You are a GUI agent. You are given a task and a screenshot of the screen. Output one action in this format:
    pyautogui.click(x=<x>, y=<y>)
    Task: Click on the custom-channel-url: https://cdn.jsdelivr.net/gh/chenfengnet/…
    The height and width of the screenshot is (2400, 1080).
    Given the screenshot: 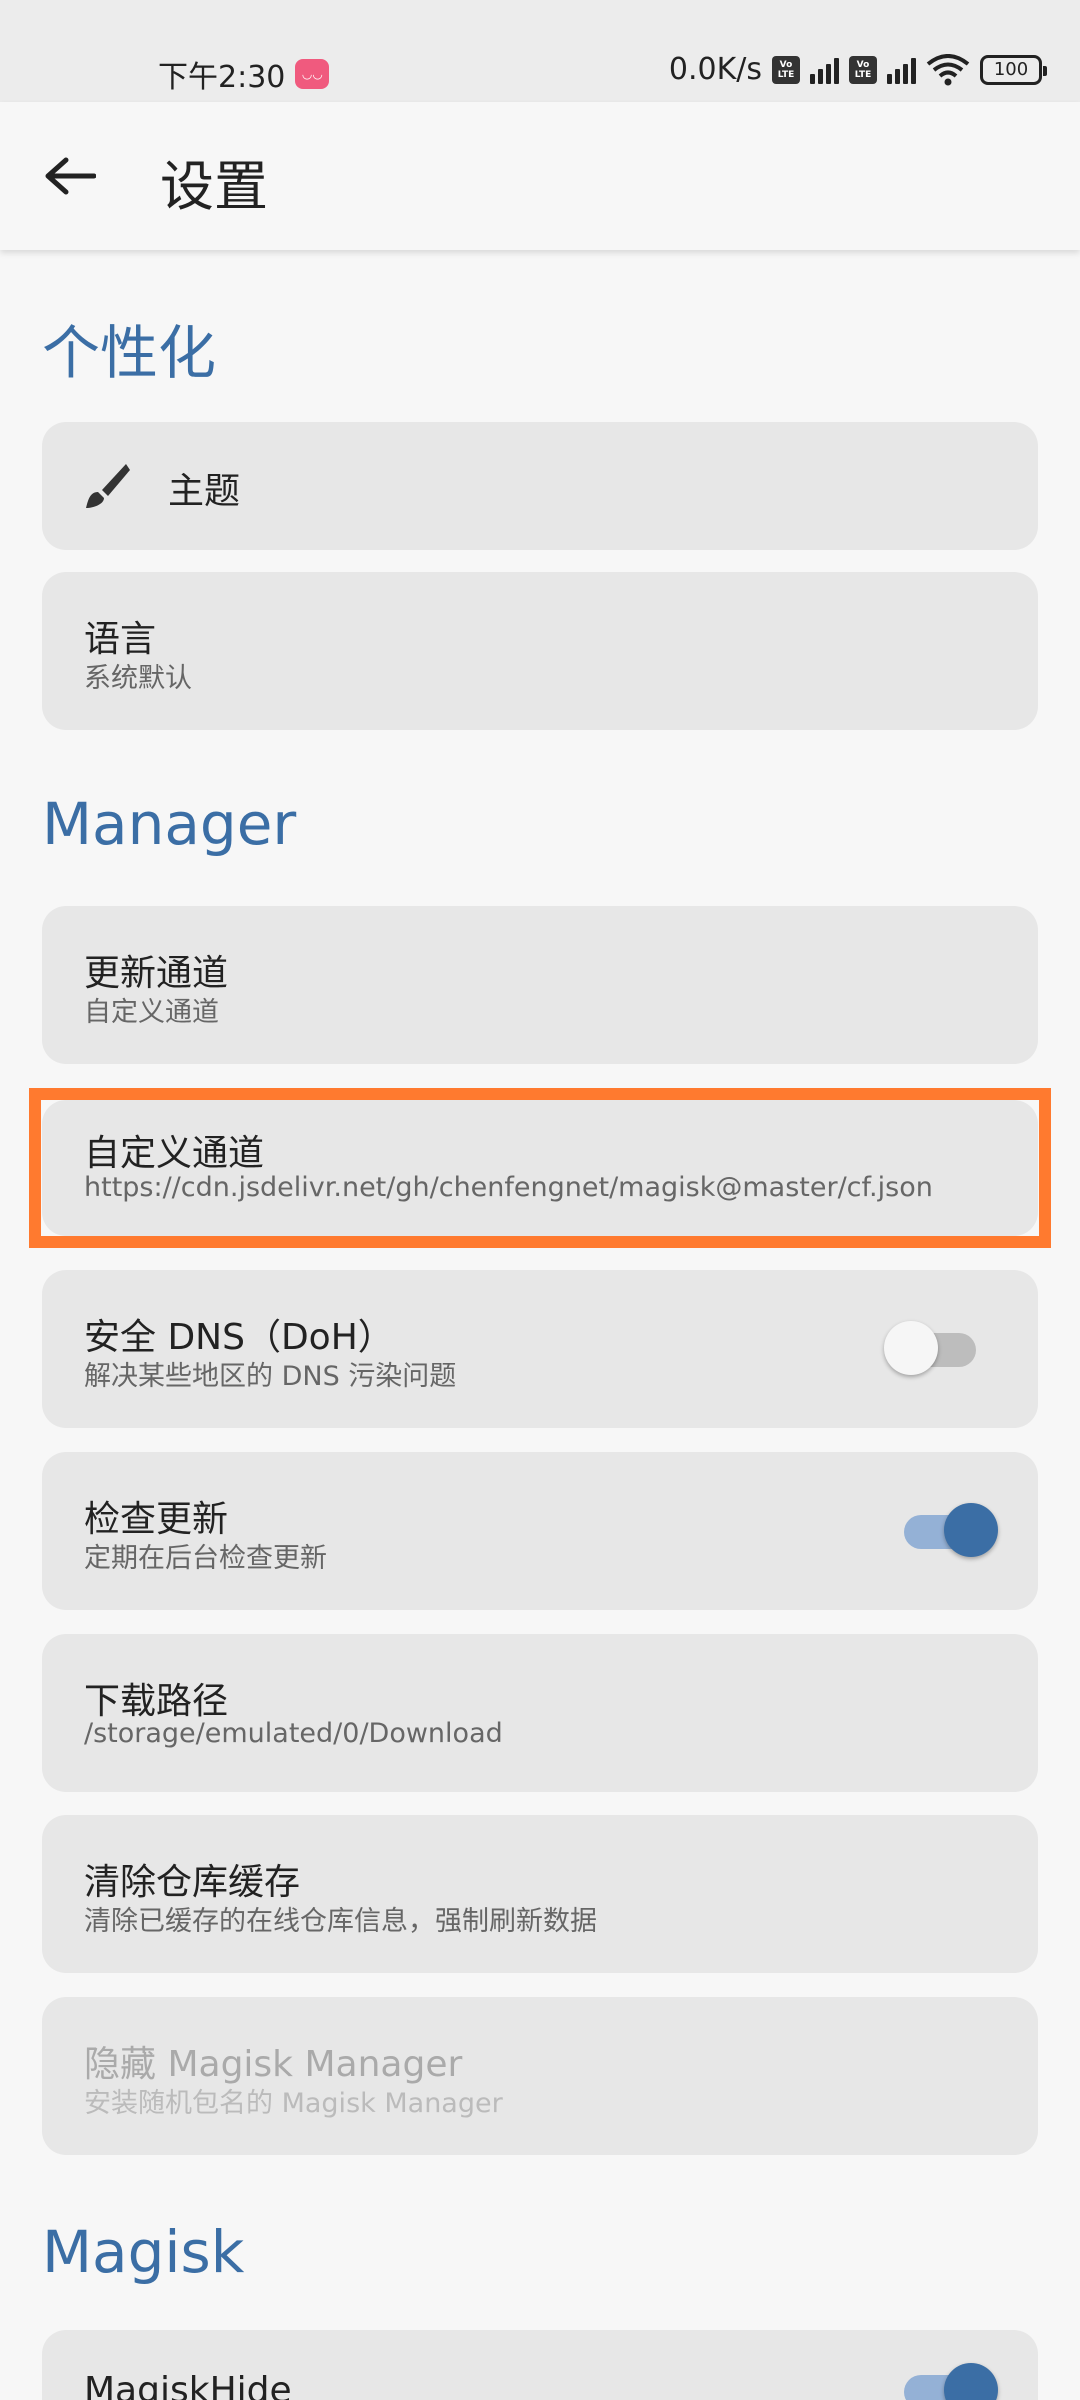 What is the action you would take?
    pyautogui.click(x=508, y=1187)
    